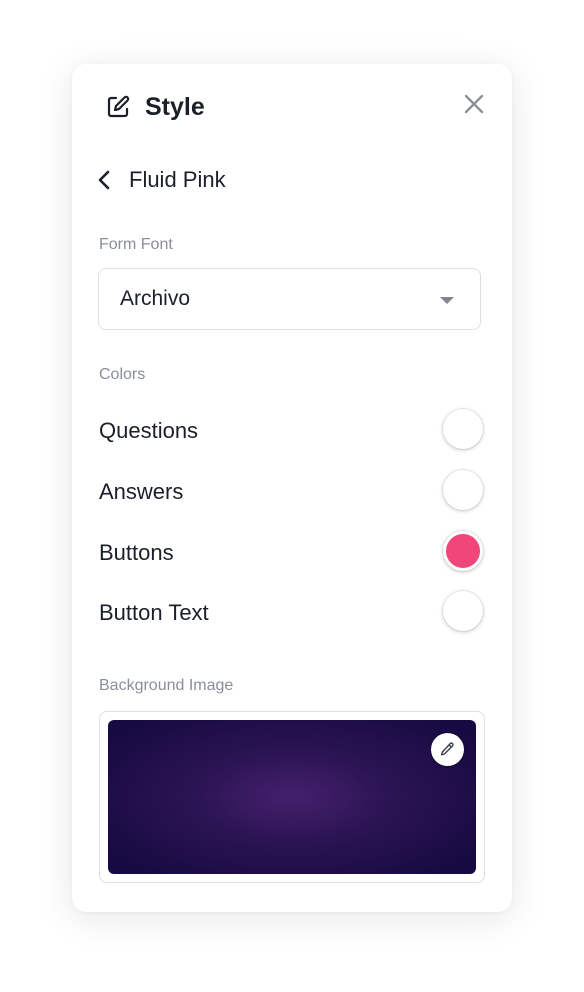 Image resolution: width=584 pixels, height=992 pixels. I want to click on edit-background-button, so click(447, 749).